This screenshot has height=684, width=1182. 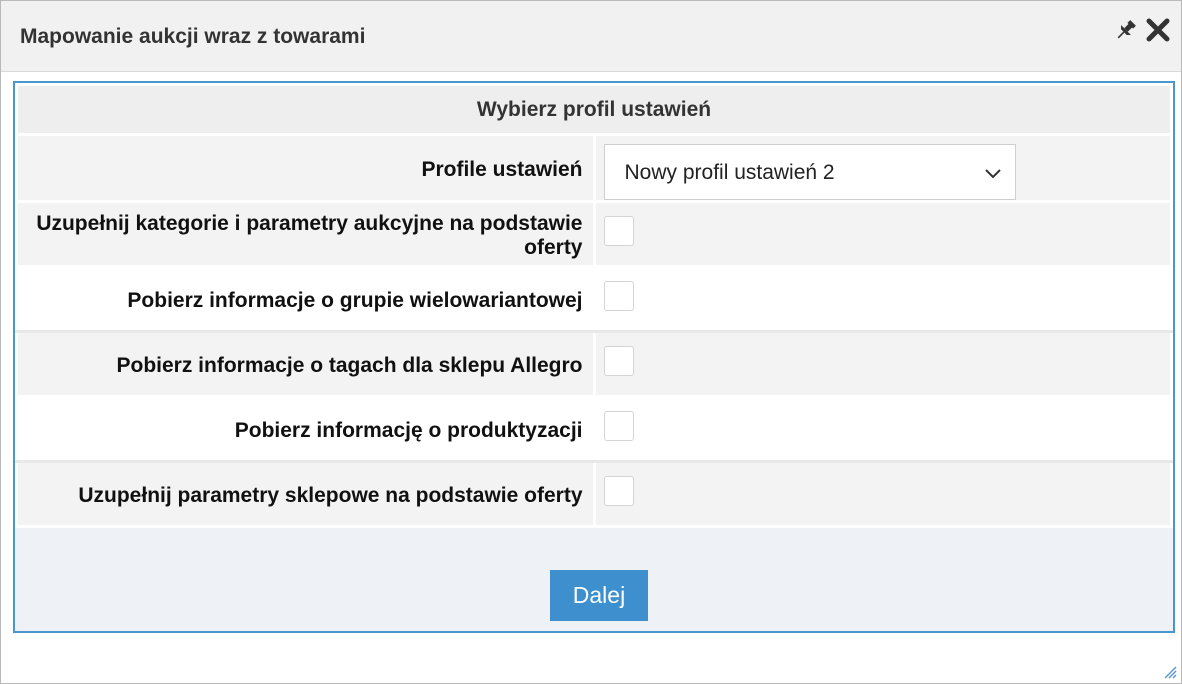 What do you see at coordinates (193, 36) in the screenshot?
I see `dialog-title: Mapowanie aukcji wraz z towarami` at bounding box center [193, 36].